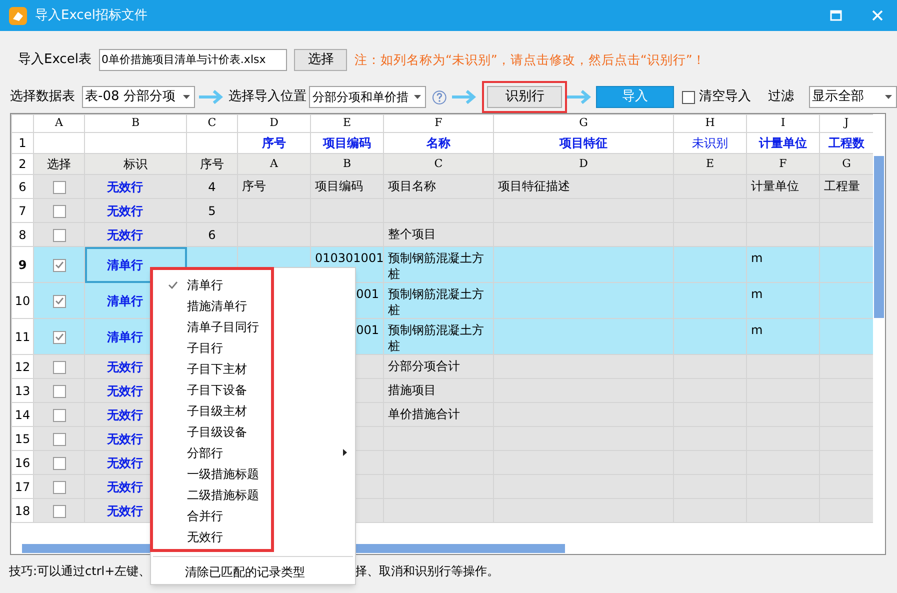  I want to click on position-dropdown: 分部分项和单价措, so click(367, 97).